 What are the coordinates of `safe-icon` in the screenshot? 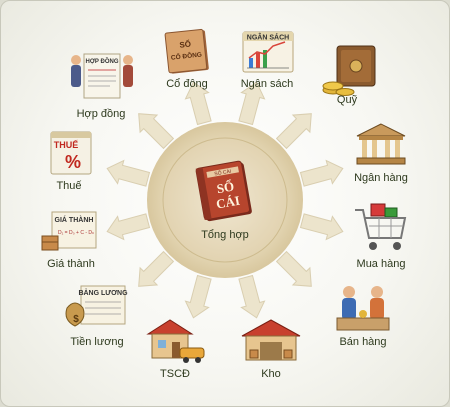 It's located at (349, 70).